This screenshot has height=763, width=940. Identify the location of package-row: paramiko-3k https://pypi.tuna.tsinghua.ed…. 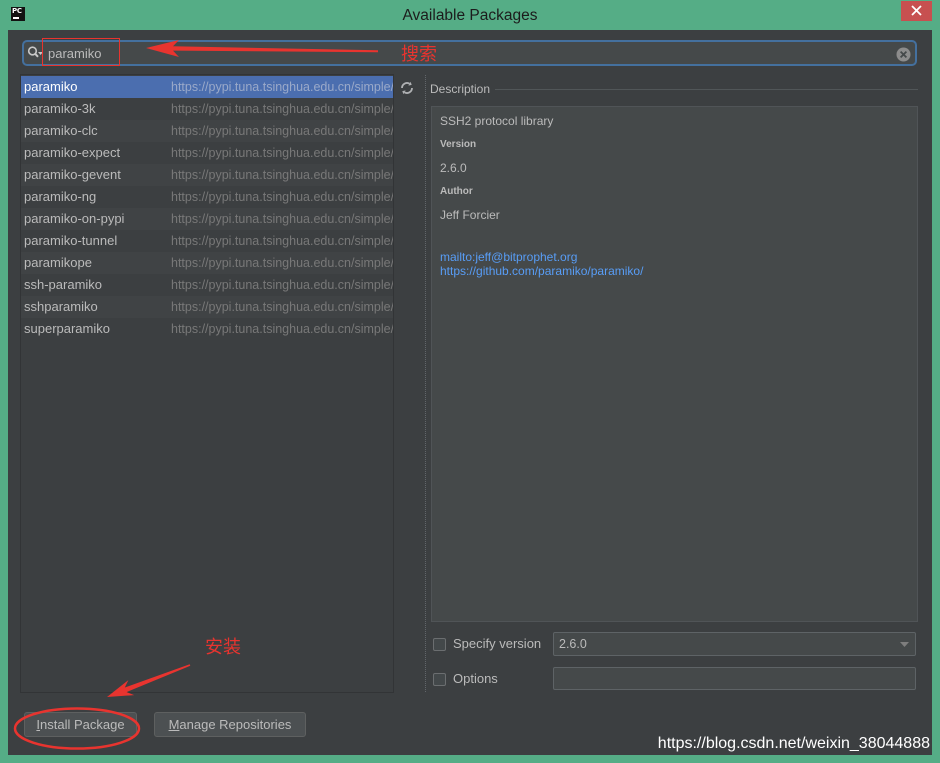
(207, 109).